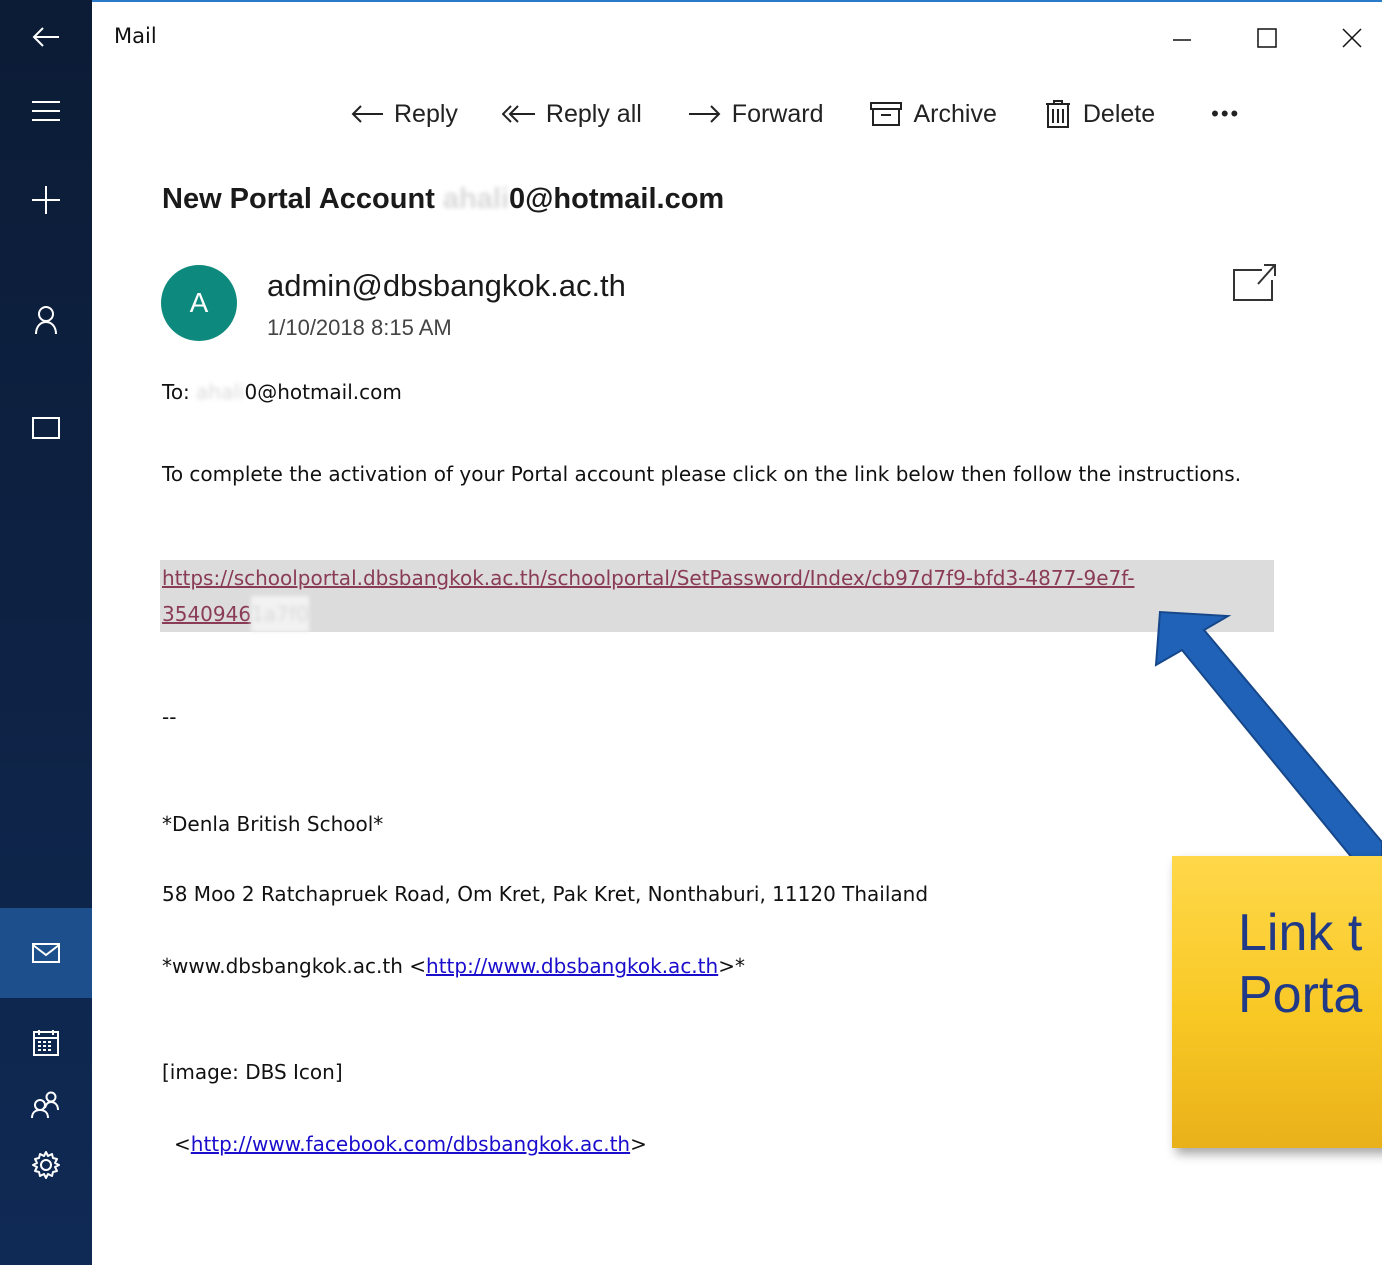  Describe the element at coordinates (1268, 740) in the screenshot. I see `callout-arrow-shape` at that location.